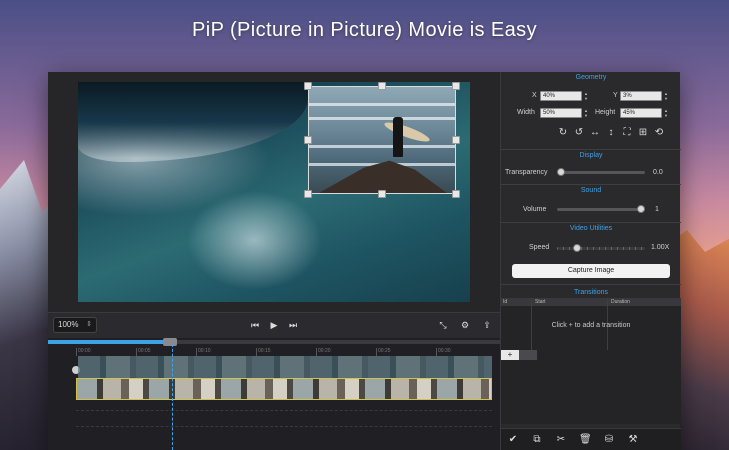 The height and width of the screenshot is (450, 729). I want to click on reset-icon: ⟲, so click(659, 133).